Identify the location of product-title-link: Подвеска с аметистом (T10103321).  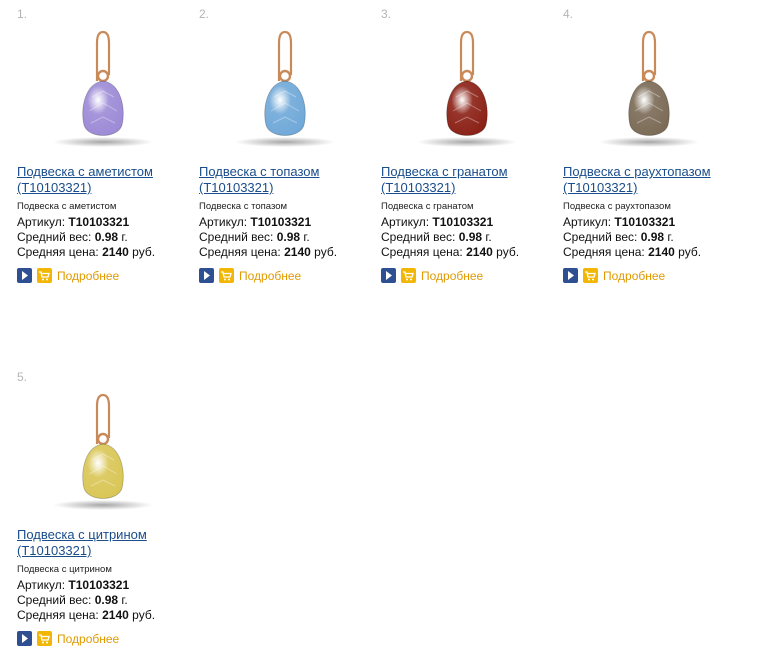
(108, 180).